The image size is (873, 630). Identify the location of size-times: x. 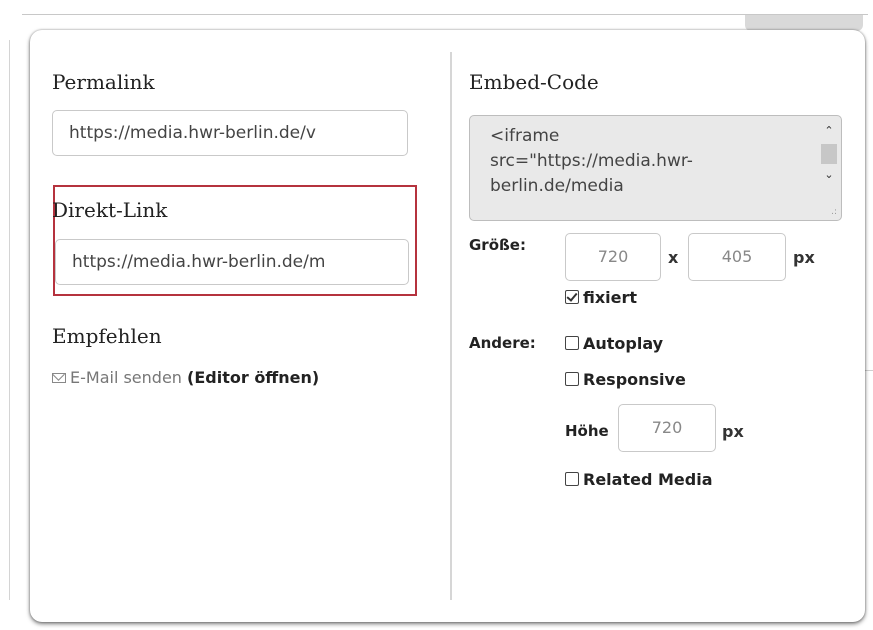
(673, 257).